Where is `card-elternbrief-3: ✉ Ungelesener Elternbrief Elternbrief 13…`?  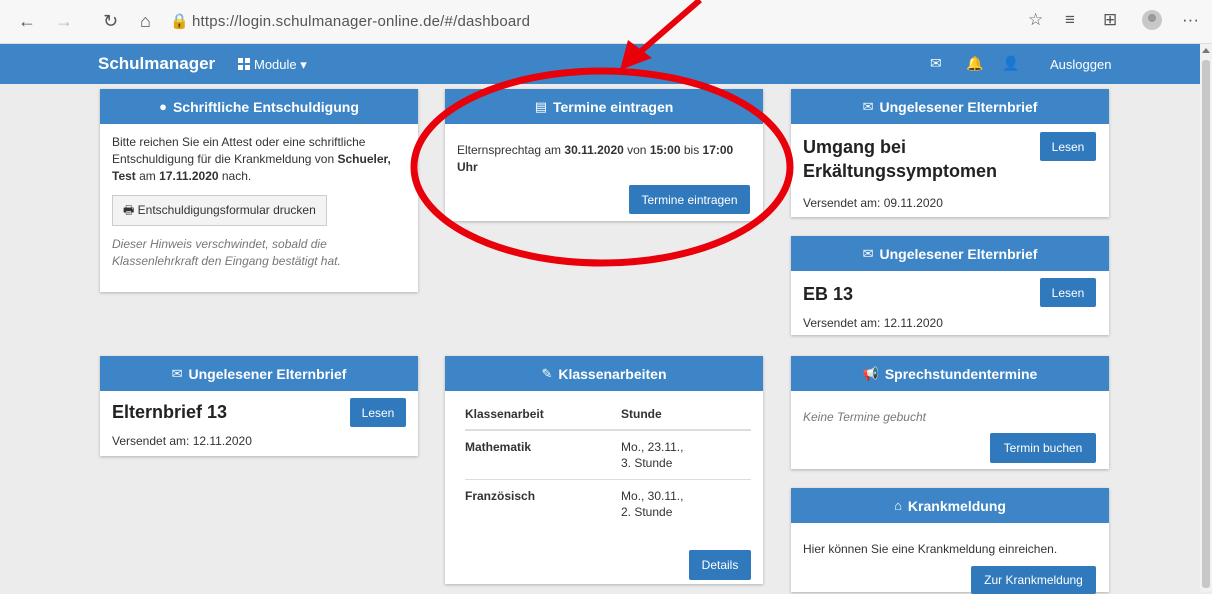 card-elternbrief-3: ✉ Ungelesener Elternbrief Elternbrief 13… is located at coordinates (259, 406).